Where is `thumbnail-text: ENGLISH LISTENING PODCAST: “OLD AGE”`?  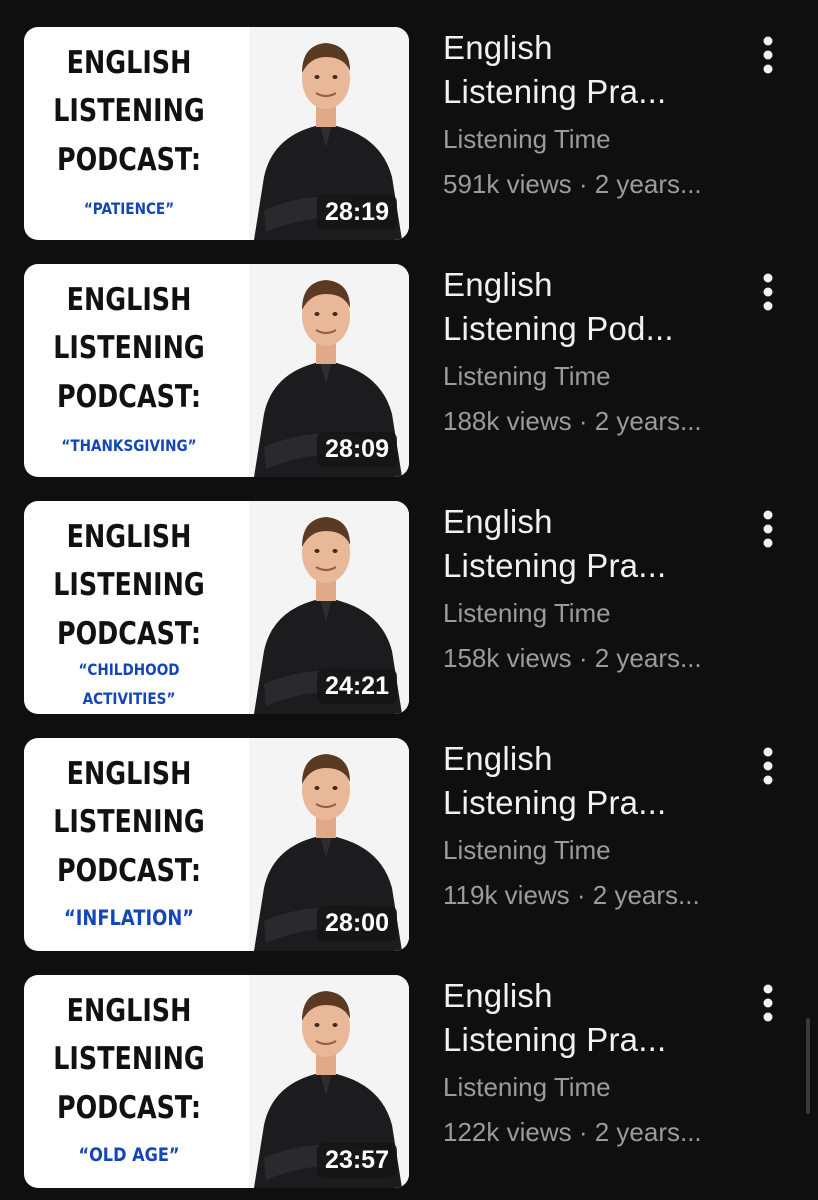
thumbnail-text: ENGLISH LISTENING PODCAST: “OLD AGE” is located at coordinates (129, 1081).